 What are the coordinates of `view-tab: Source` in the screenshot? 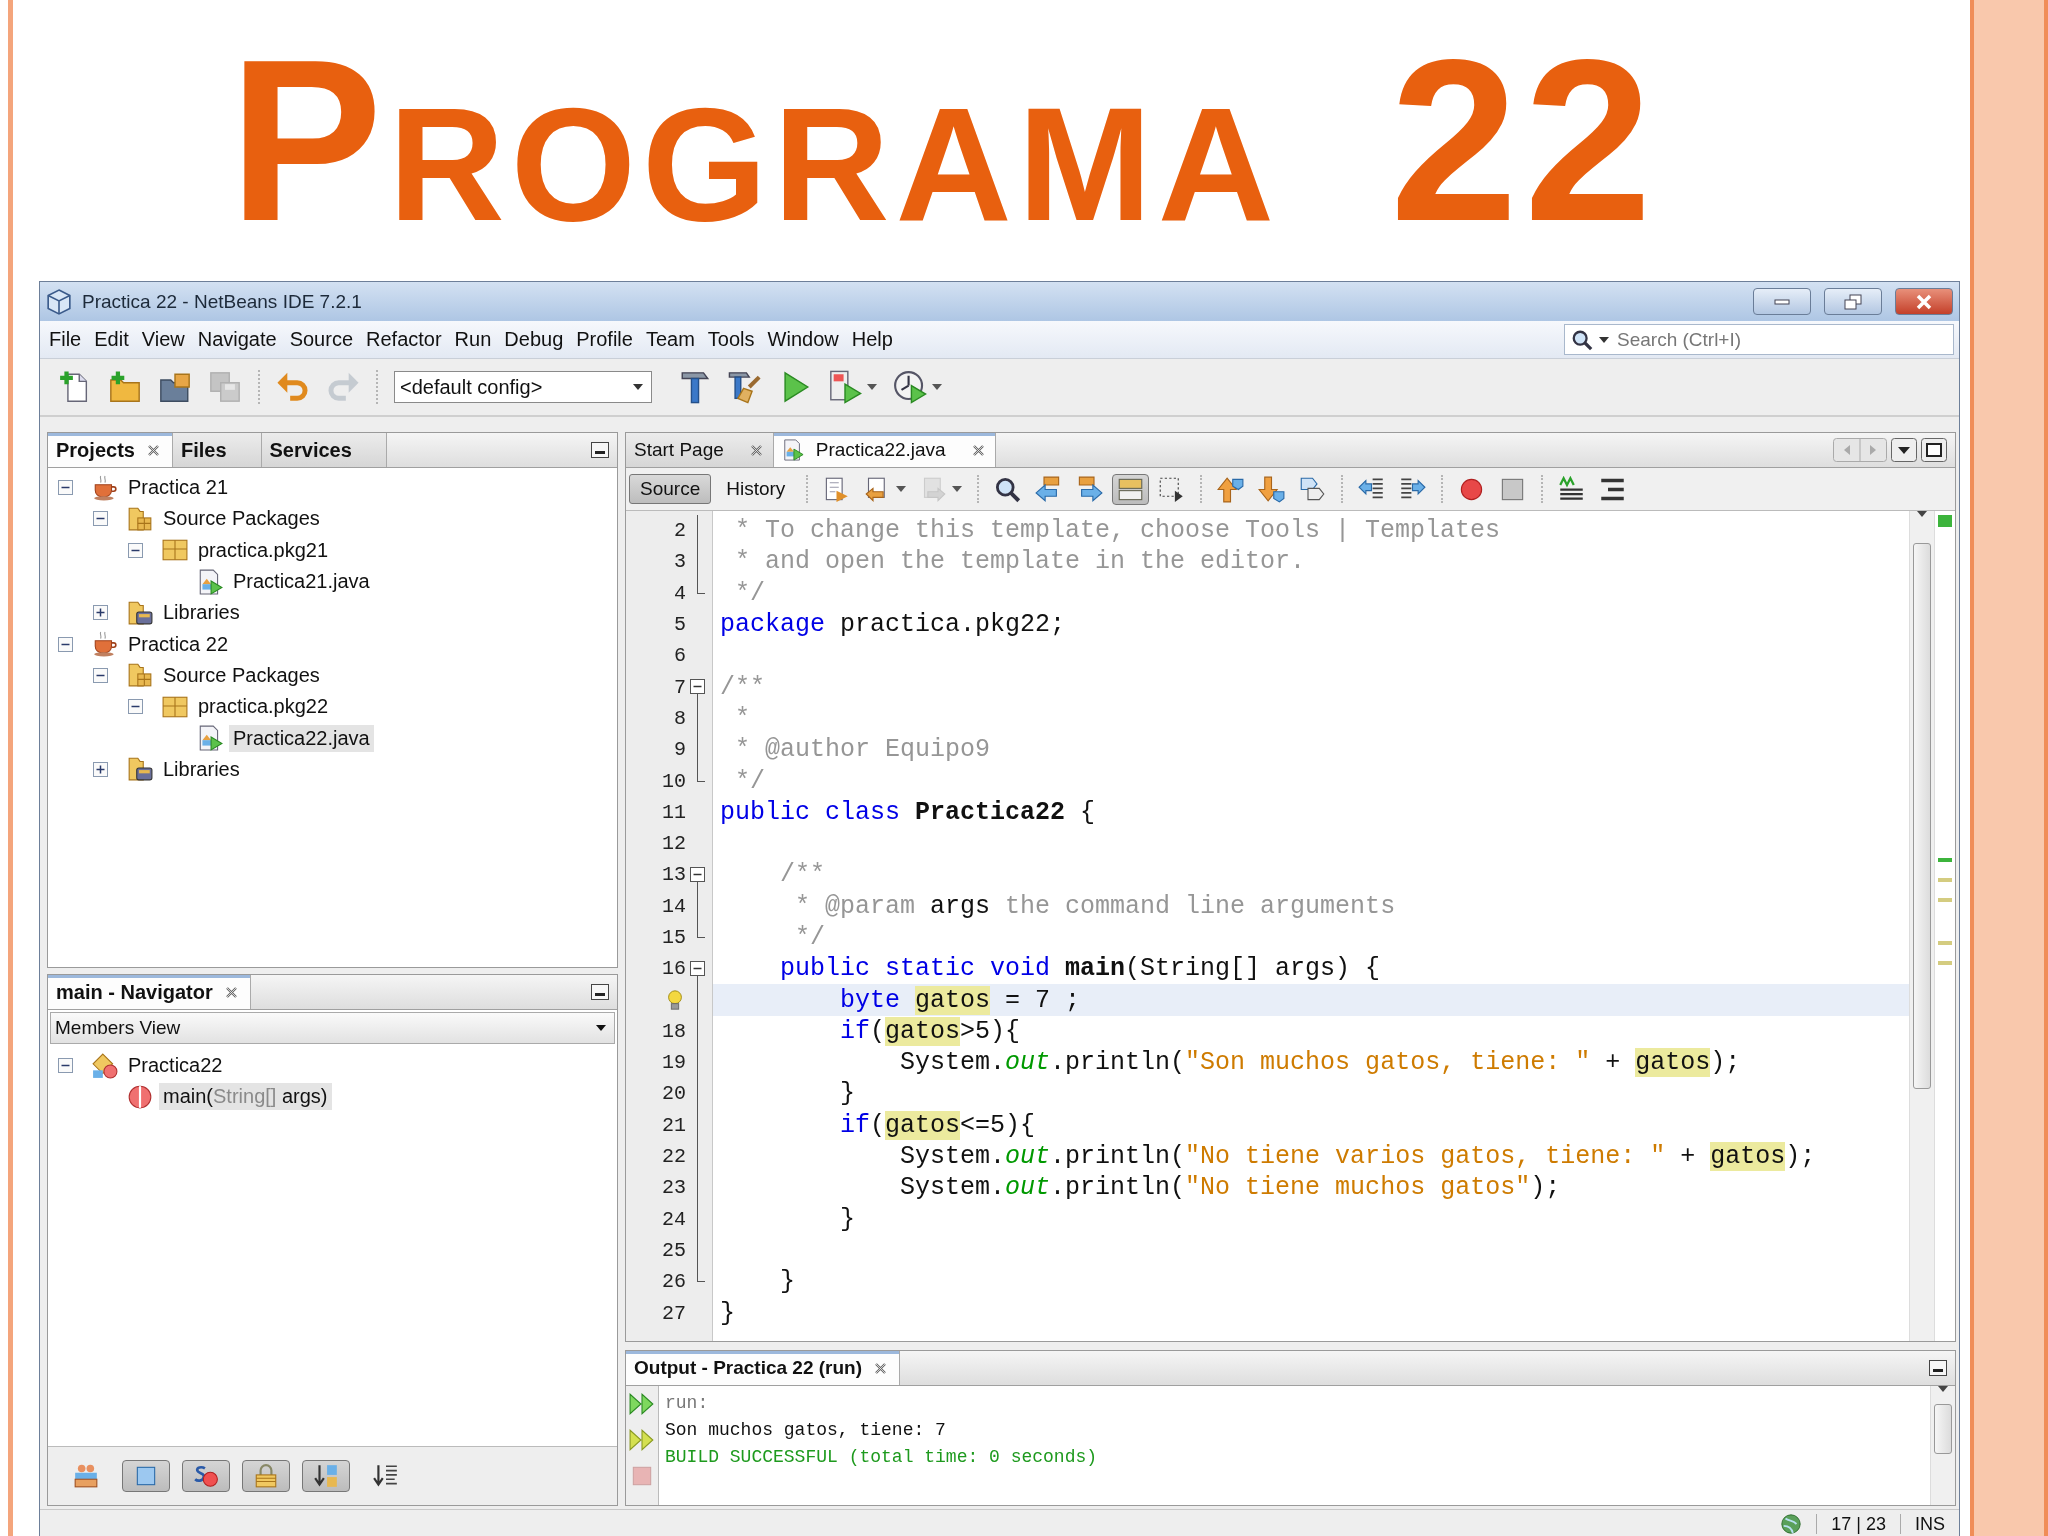 It's located at (670, 489).